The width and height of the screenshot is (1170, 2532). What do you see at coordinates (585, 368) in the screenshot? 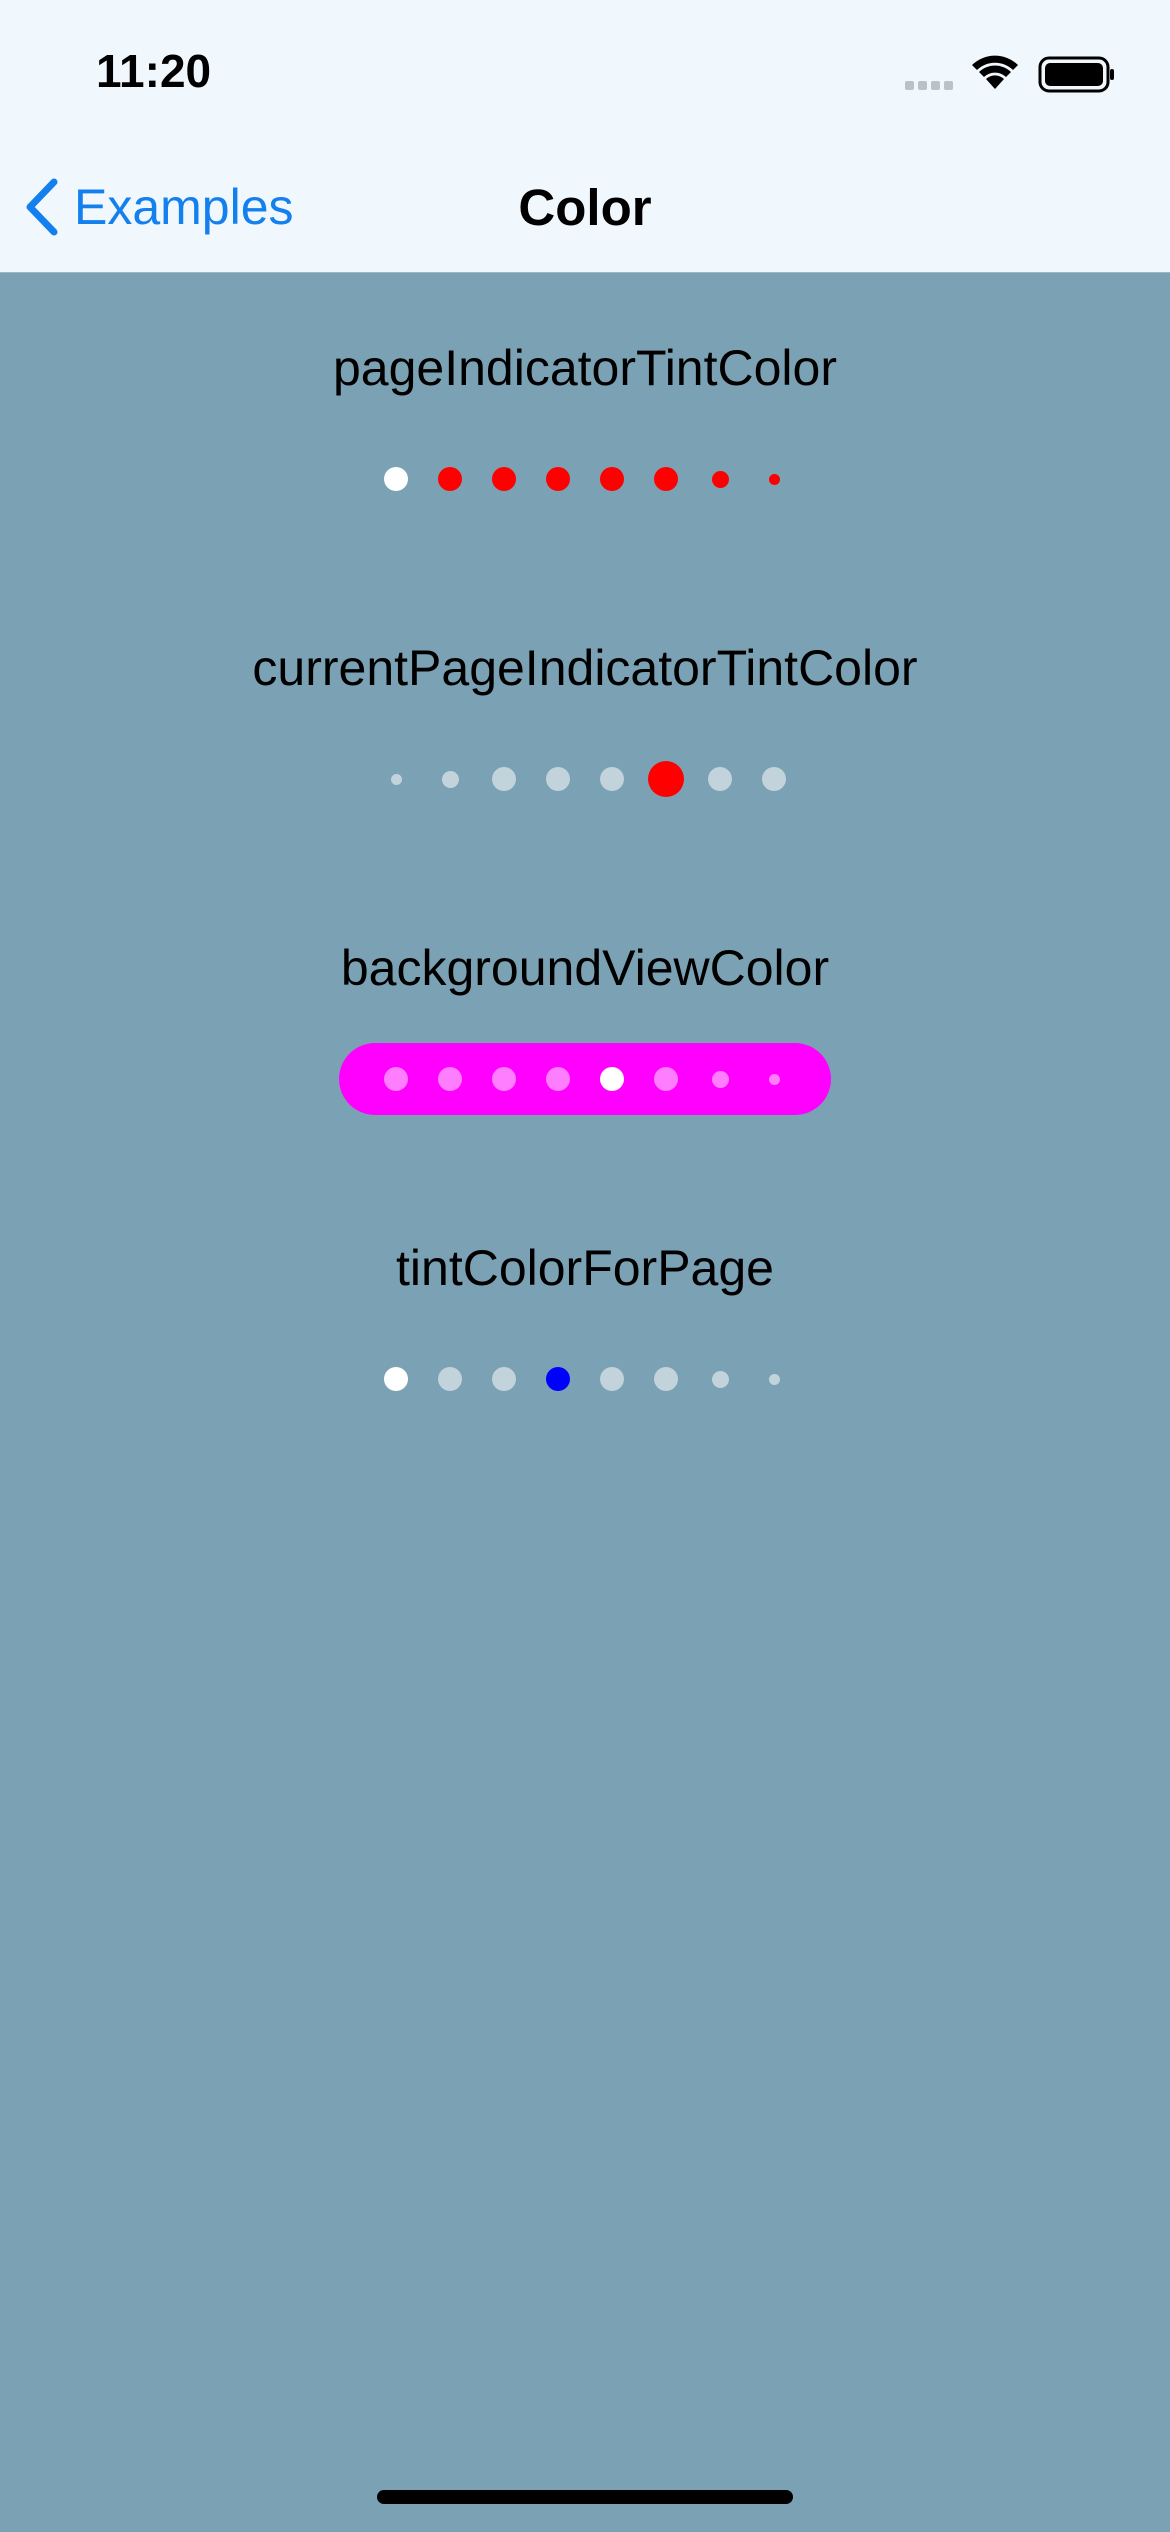
I see `section-label: pageIndicatorTintColor` at bounding box center [585, 368].